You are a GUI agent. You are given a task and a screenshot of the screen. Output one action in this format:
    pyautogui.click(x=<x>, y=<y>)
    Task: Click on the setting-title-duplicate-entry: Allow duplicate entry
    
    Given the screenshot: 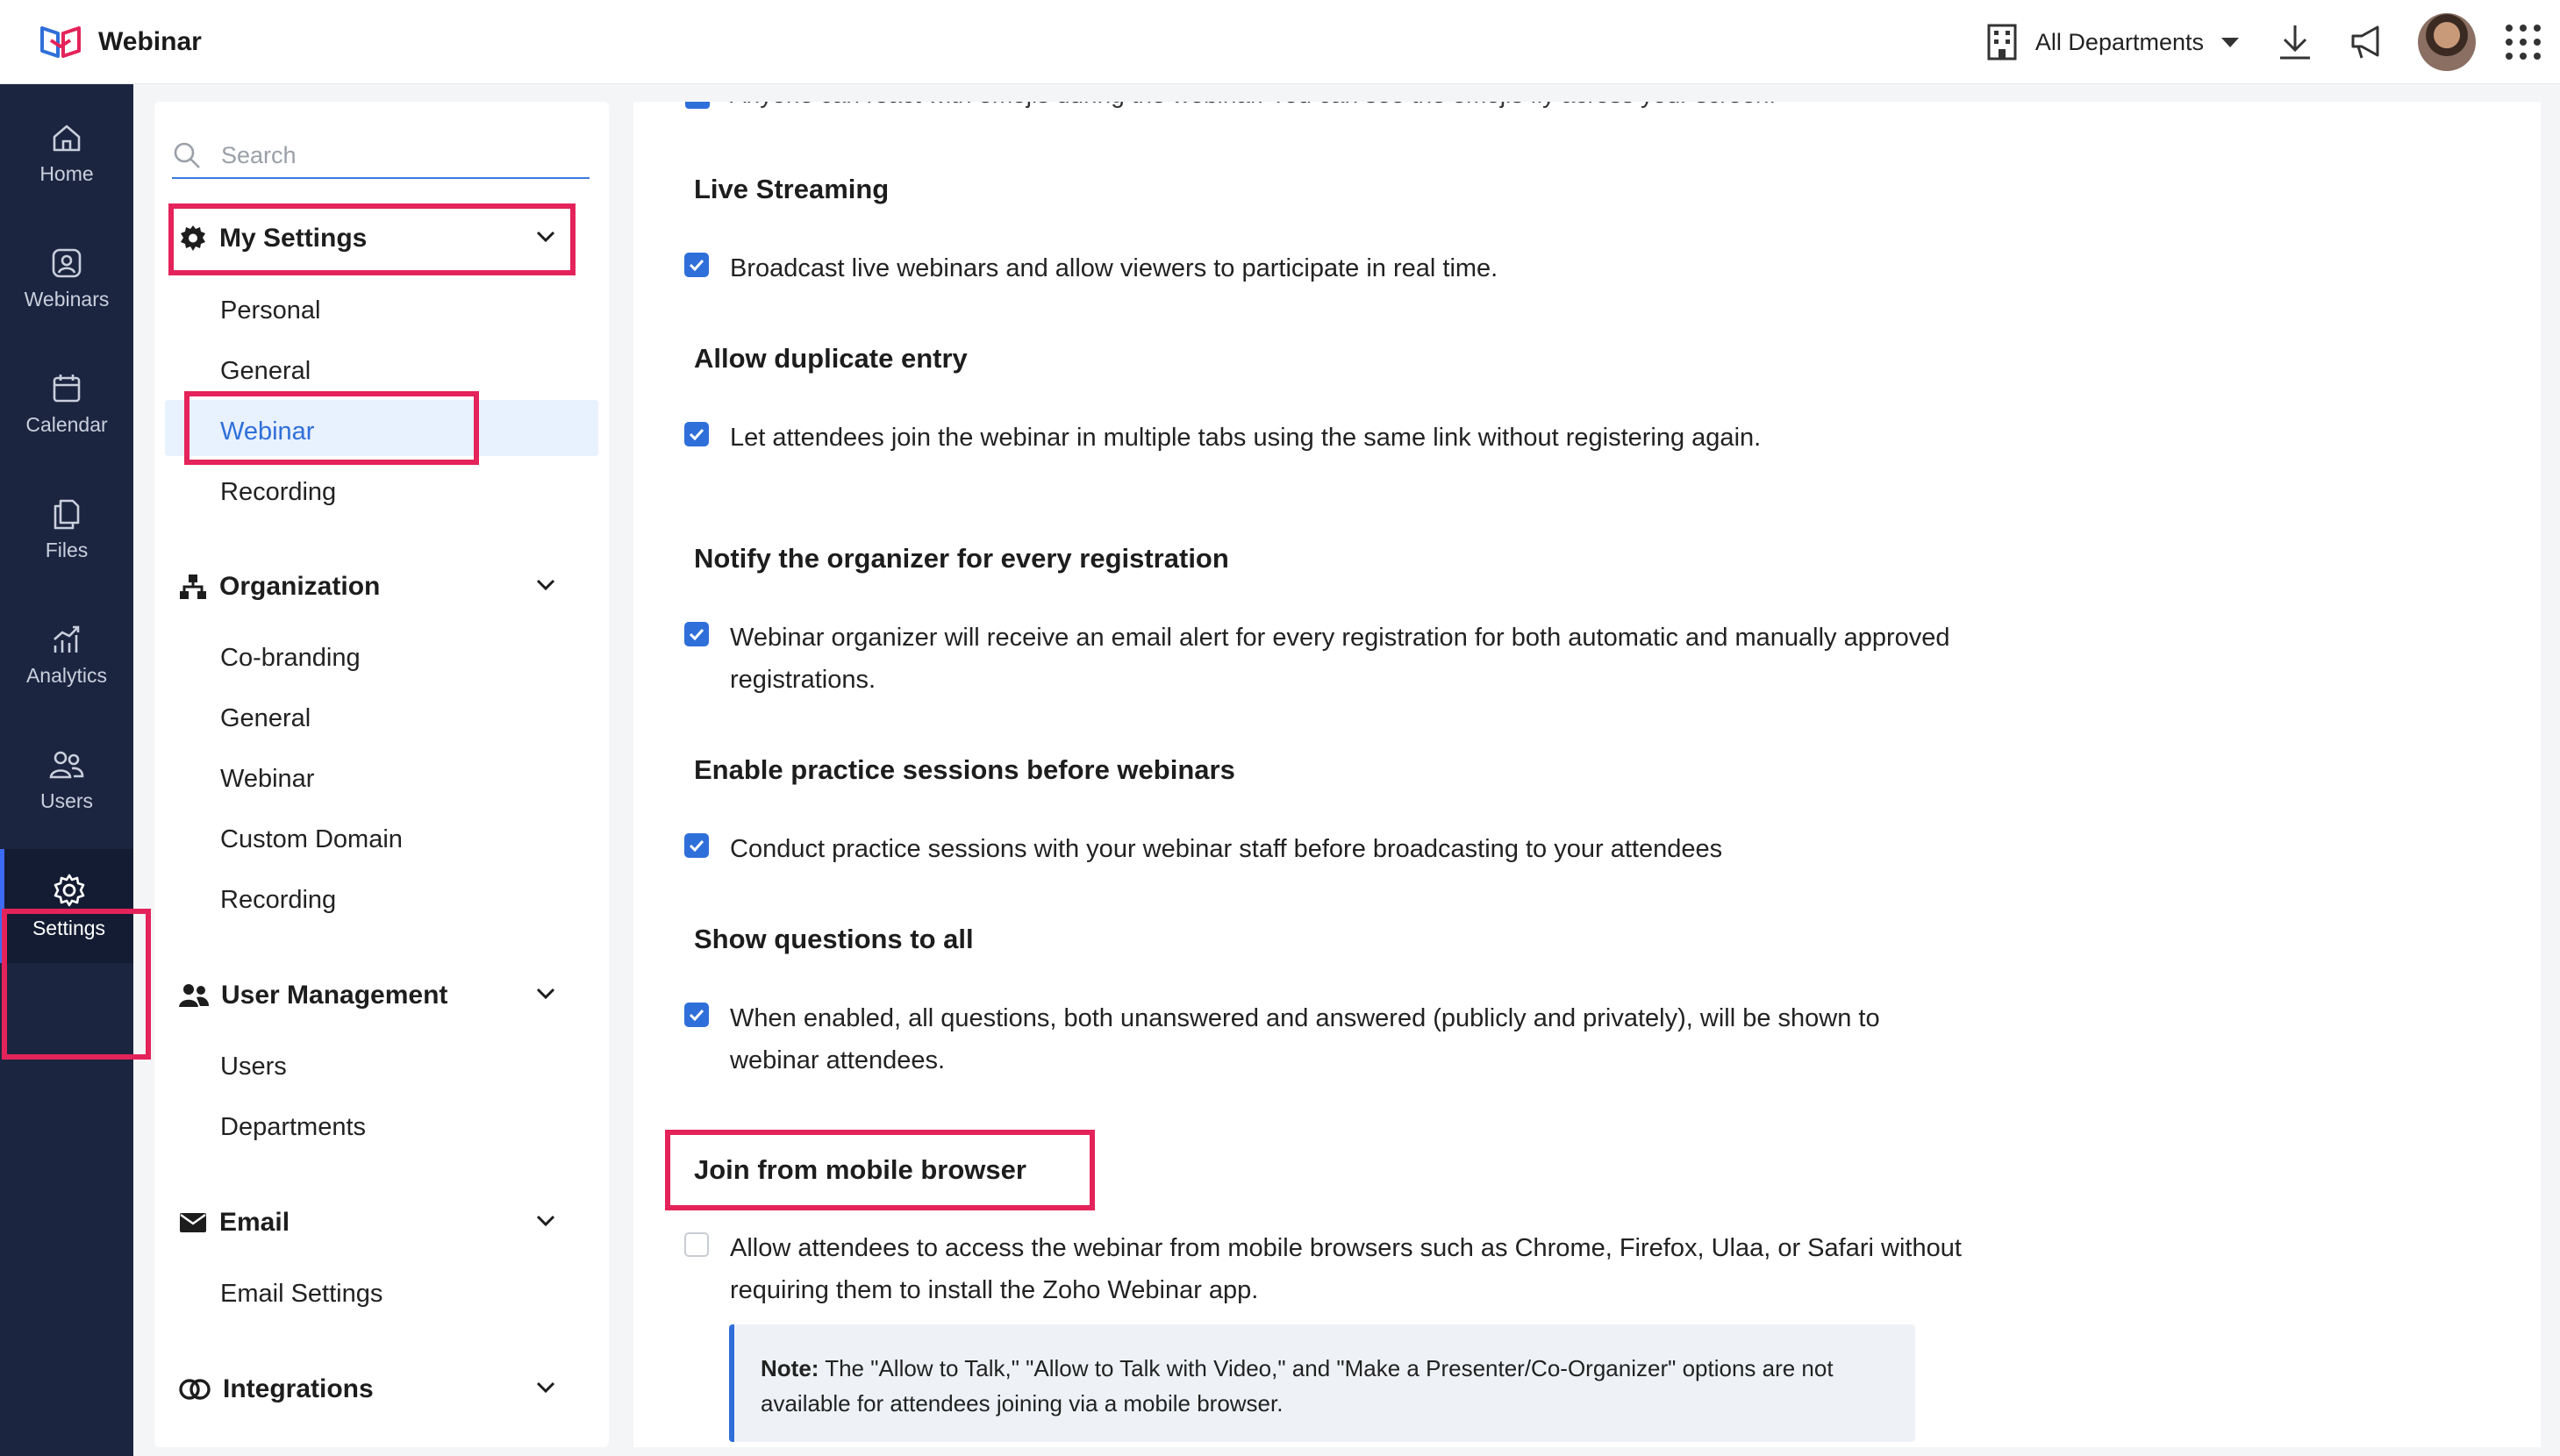 What is the action you would take?
    pyautogui.click(x=831, y=358)
    